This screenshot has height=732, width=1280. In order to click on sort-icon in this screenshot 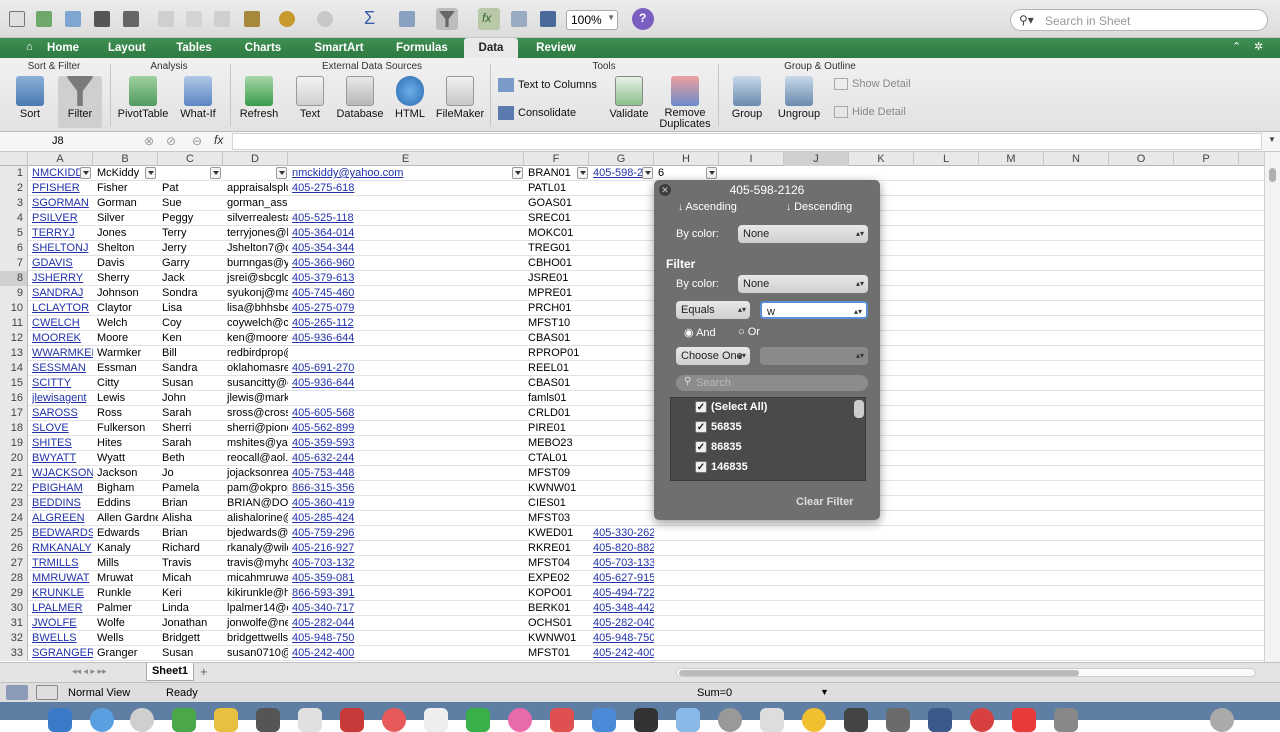, I will do `click(407, 19)`.